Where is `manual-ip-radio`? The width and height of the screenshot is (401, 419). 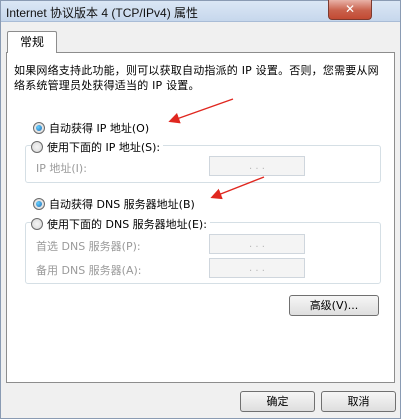
manual-ip-radio is located at coordinates (37, 147).